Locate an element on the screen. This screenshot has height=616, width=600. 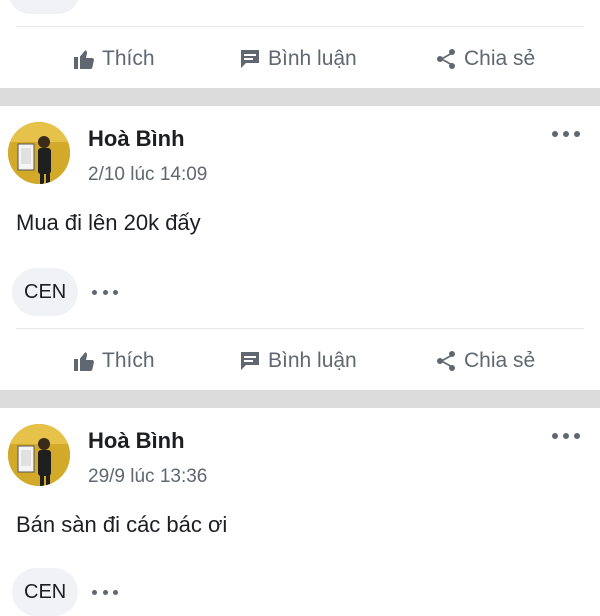
post-text: Bán sàn đi các bác ơi is located at coordinates (122, 524).